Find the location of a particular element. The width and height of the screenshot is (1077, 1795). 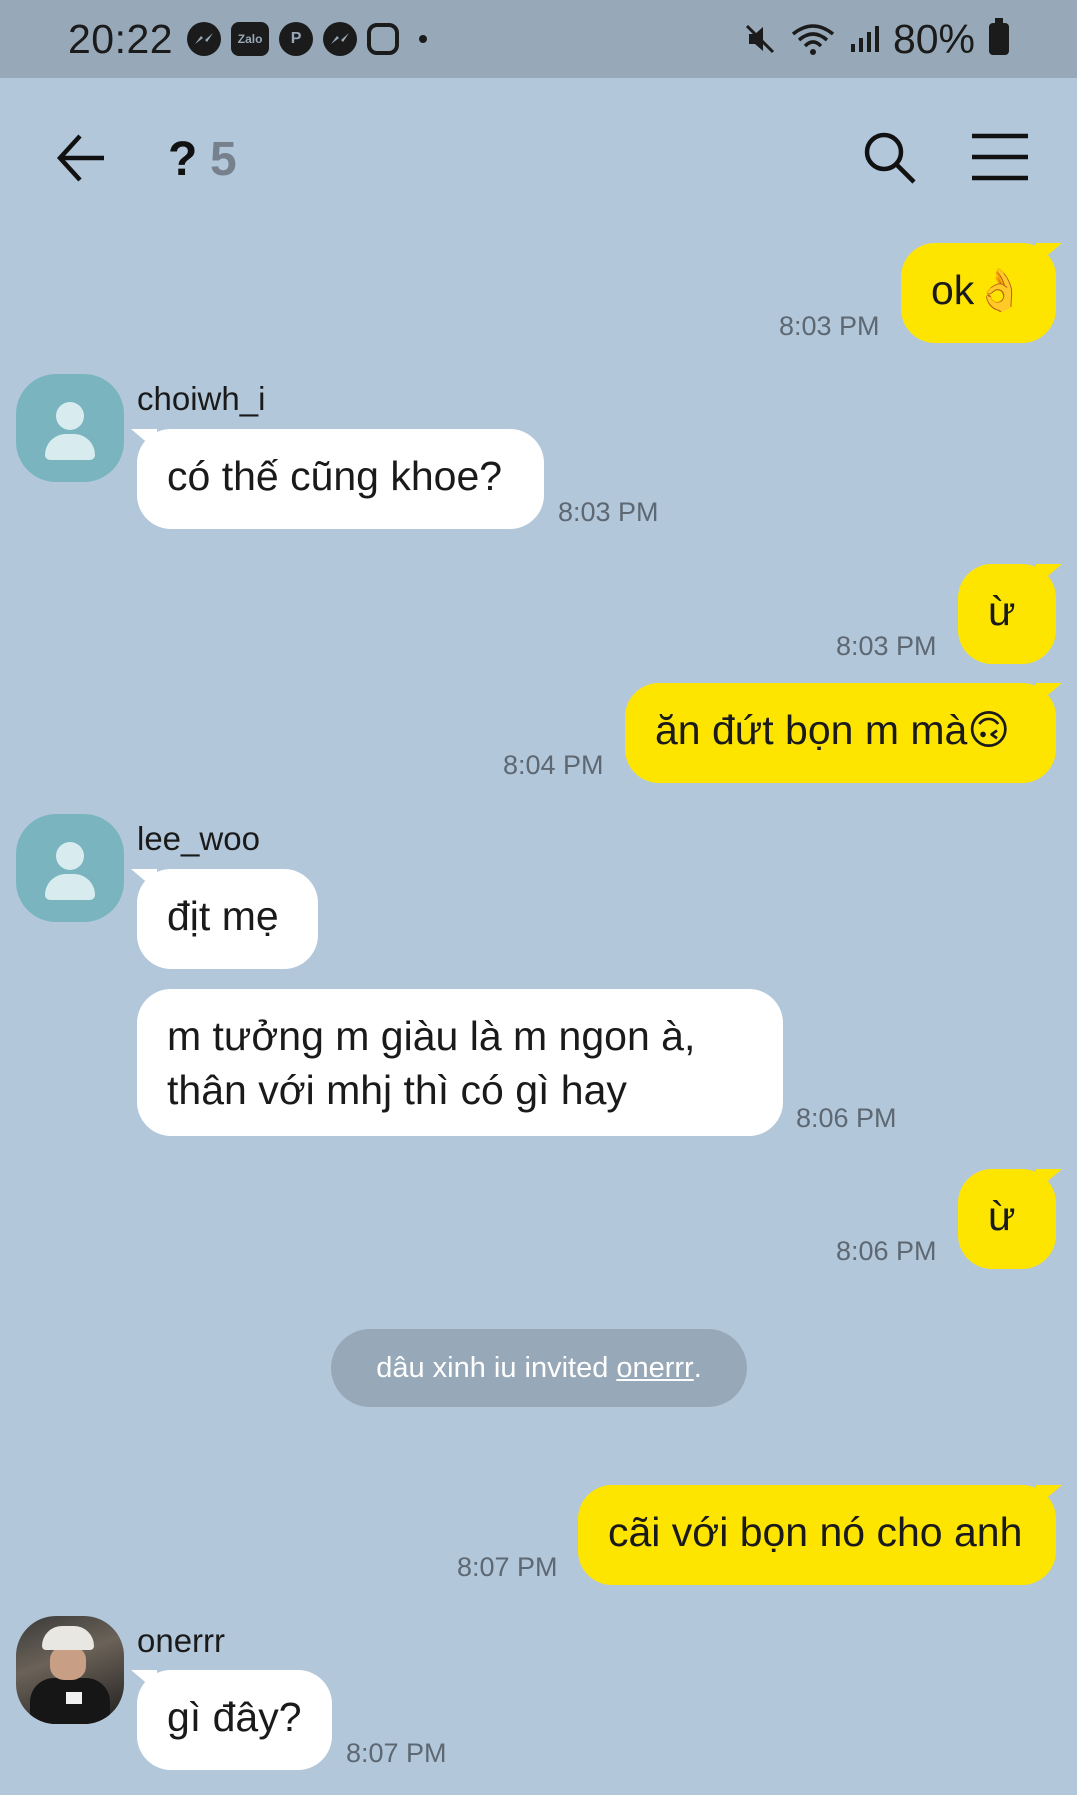

chat-header: ? 5 is located at coordinates (538, 158).